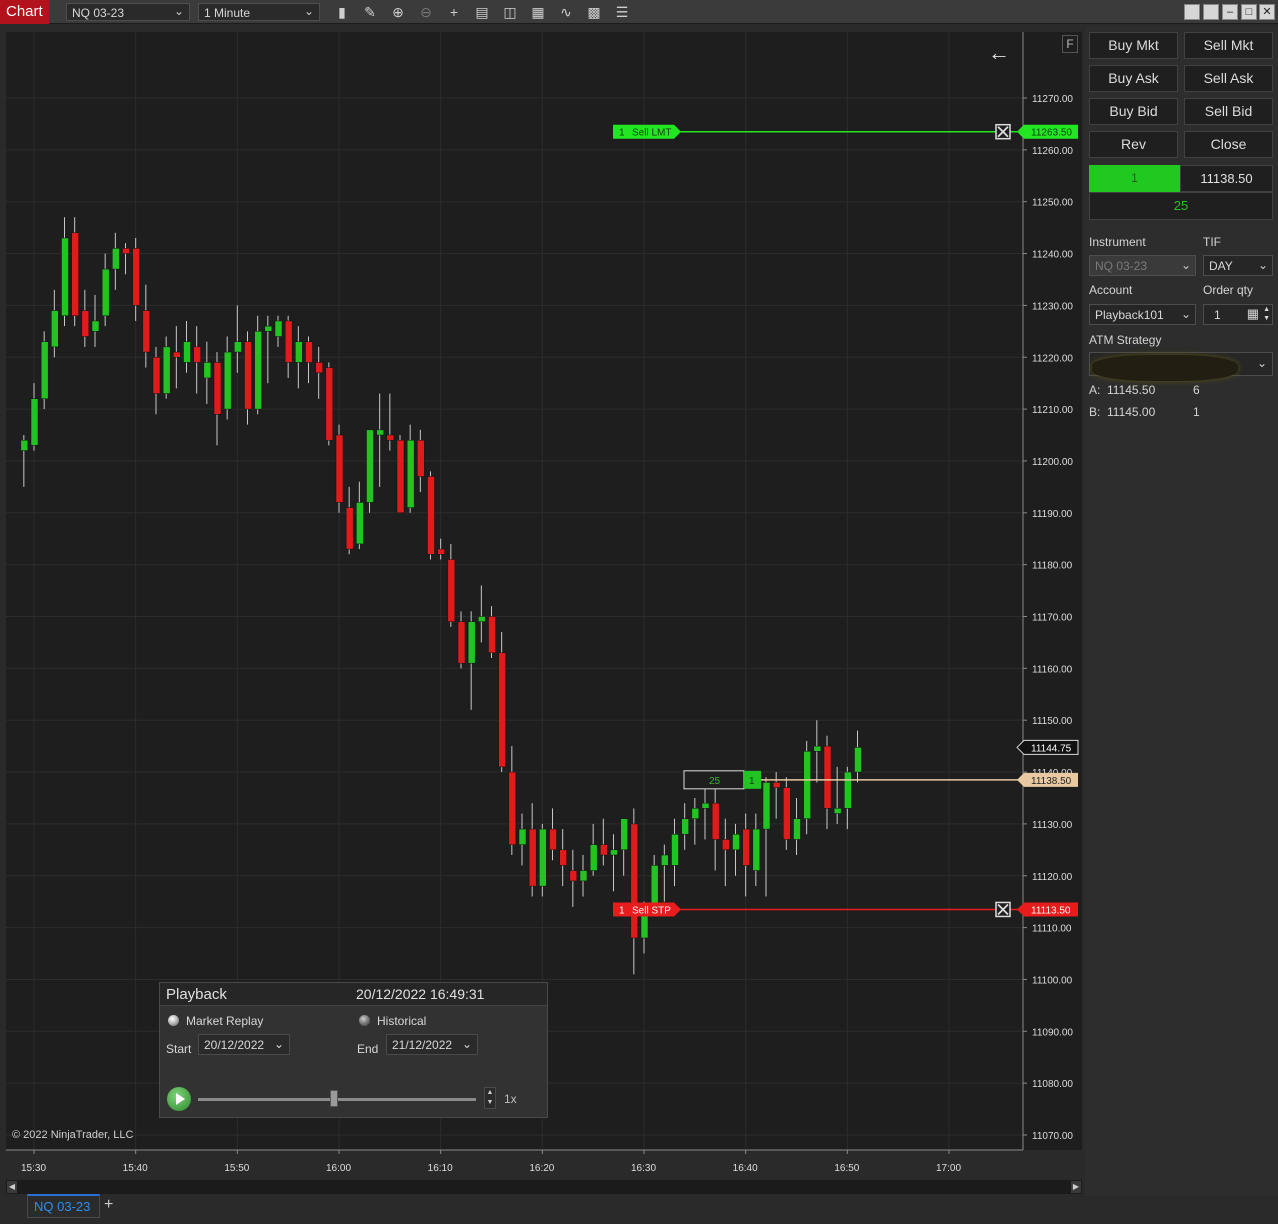 The image size is (1278, 1224). What do you see at coordinates (1249, 12) in the screenshot?
I see `maximize-icon: □` at bounding box center [1249, 12].